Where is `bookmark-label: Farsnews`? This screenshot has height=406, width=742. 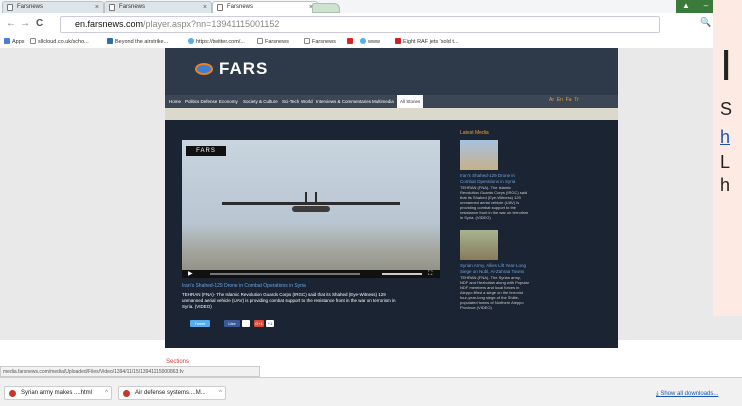 bookmark-label: Farsnews is located at coordinates (277, 42).